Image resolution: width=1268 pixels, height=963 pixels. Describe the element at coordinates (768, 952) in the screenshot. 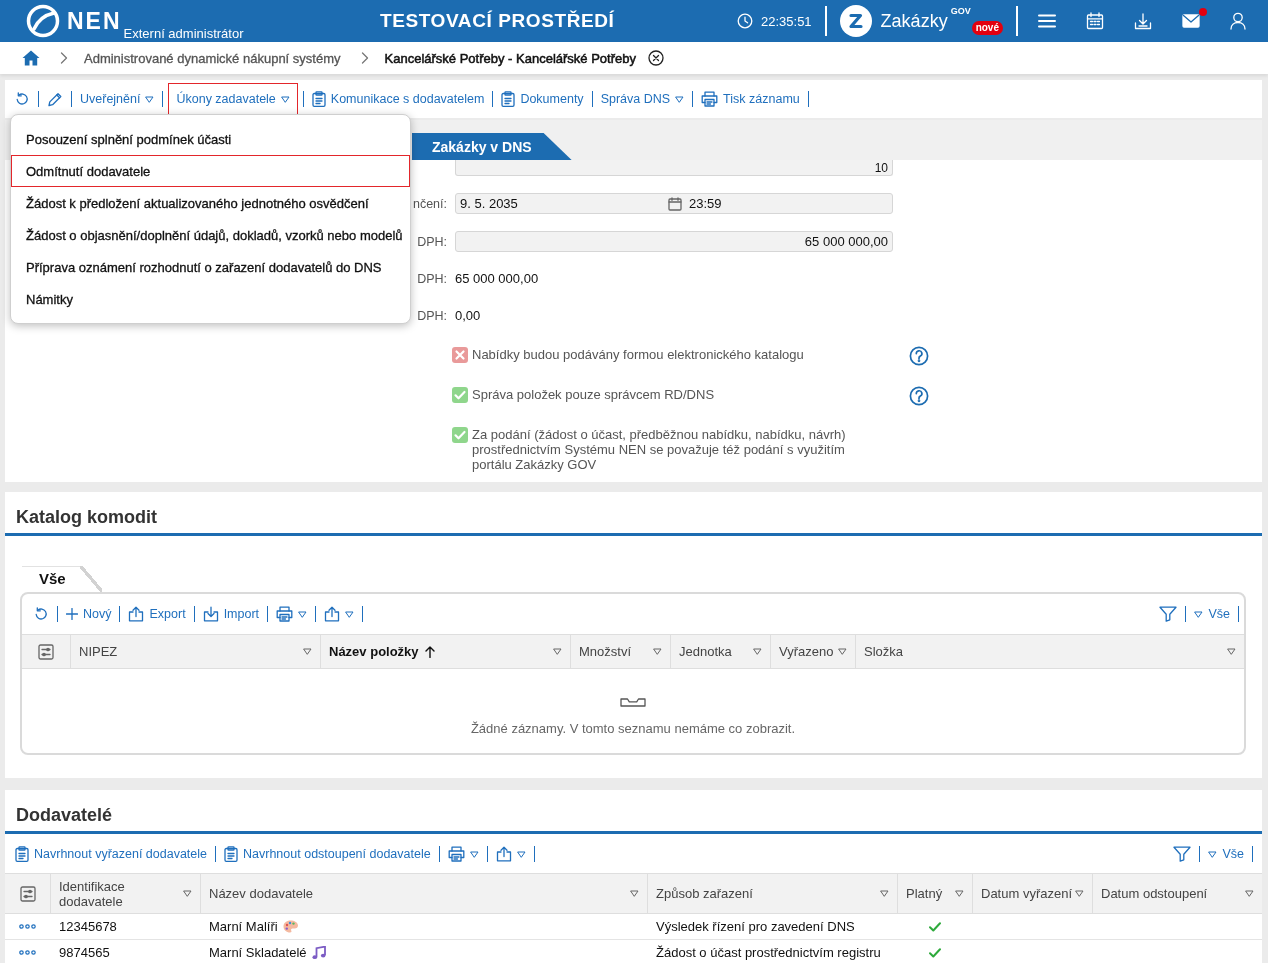

I see `table-cell: Žádost o účast prostřednictvím registru` at that location.